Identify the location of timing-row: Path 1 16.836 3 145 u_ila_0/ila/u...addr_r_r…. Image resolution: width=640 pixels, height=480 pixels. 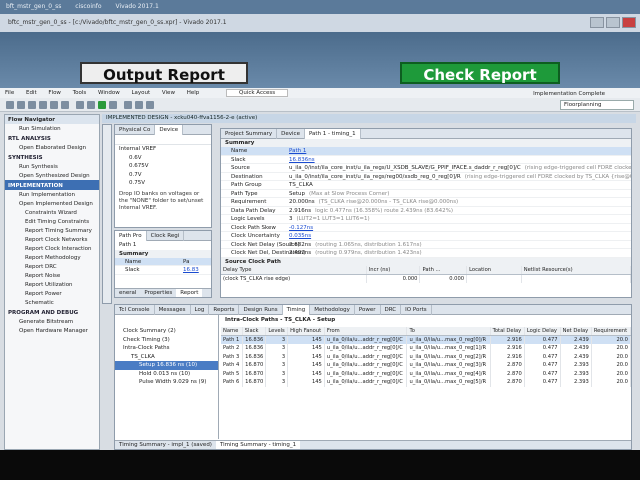
(426, 339).